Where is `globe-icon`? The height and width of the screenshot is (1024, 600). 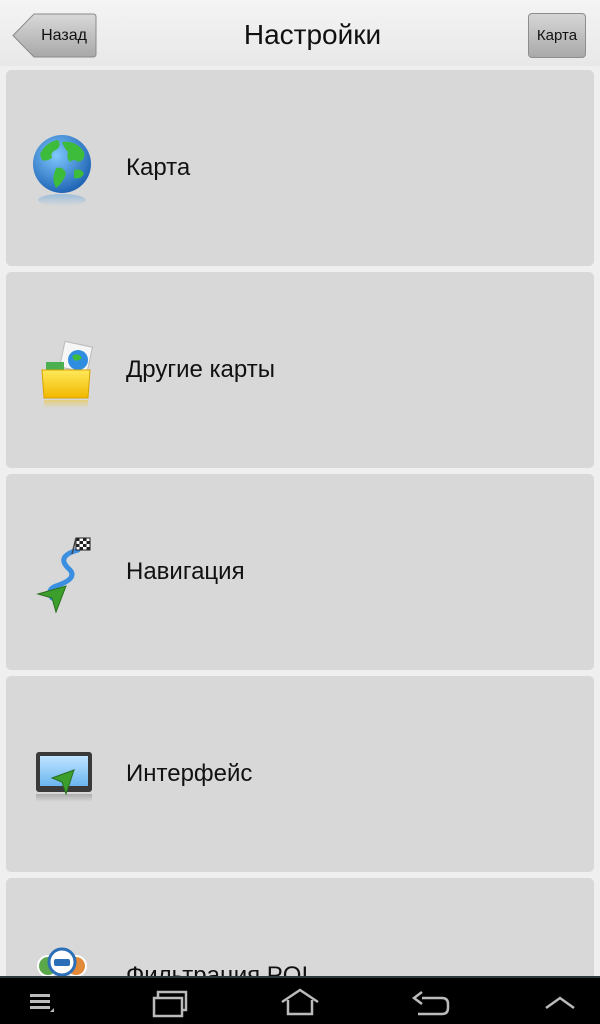 globe-icon is located at coordinates (62, 170).